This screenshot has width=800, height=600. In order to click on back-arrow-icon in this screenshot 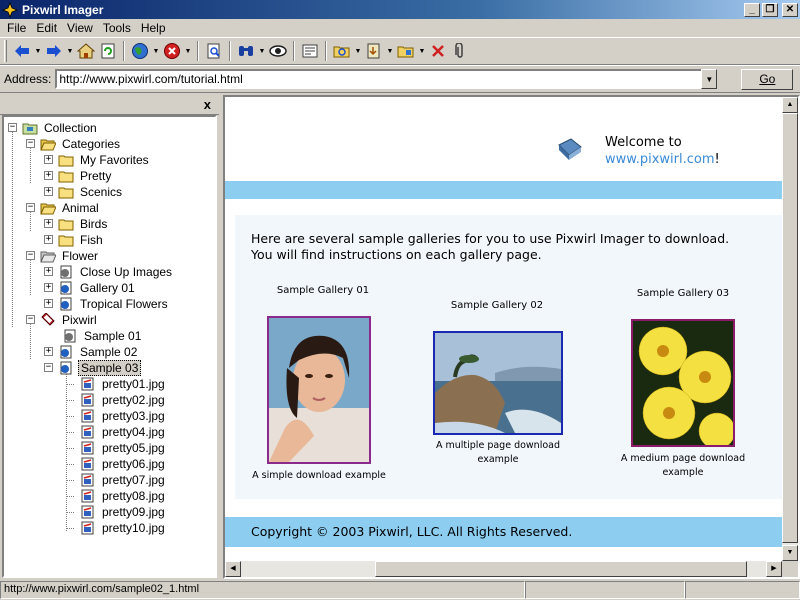, I will do `click(22, 51)`.